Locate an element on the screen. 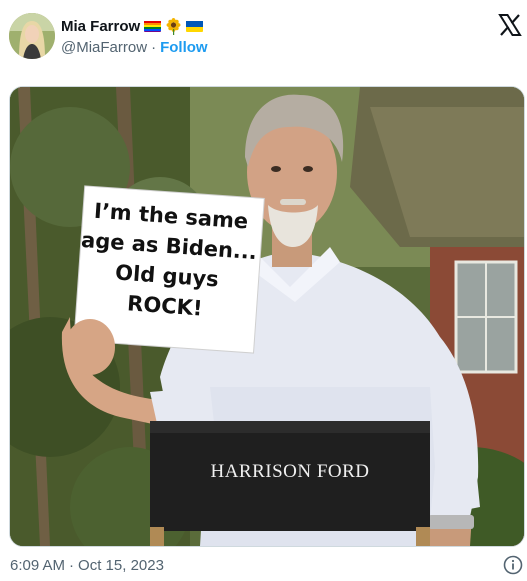  tweet-timestamp: 6:09 AM · Oct 15, 2023 is located at coordinates (87, 565).